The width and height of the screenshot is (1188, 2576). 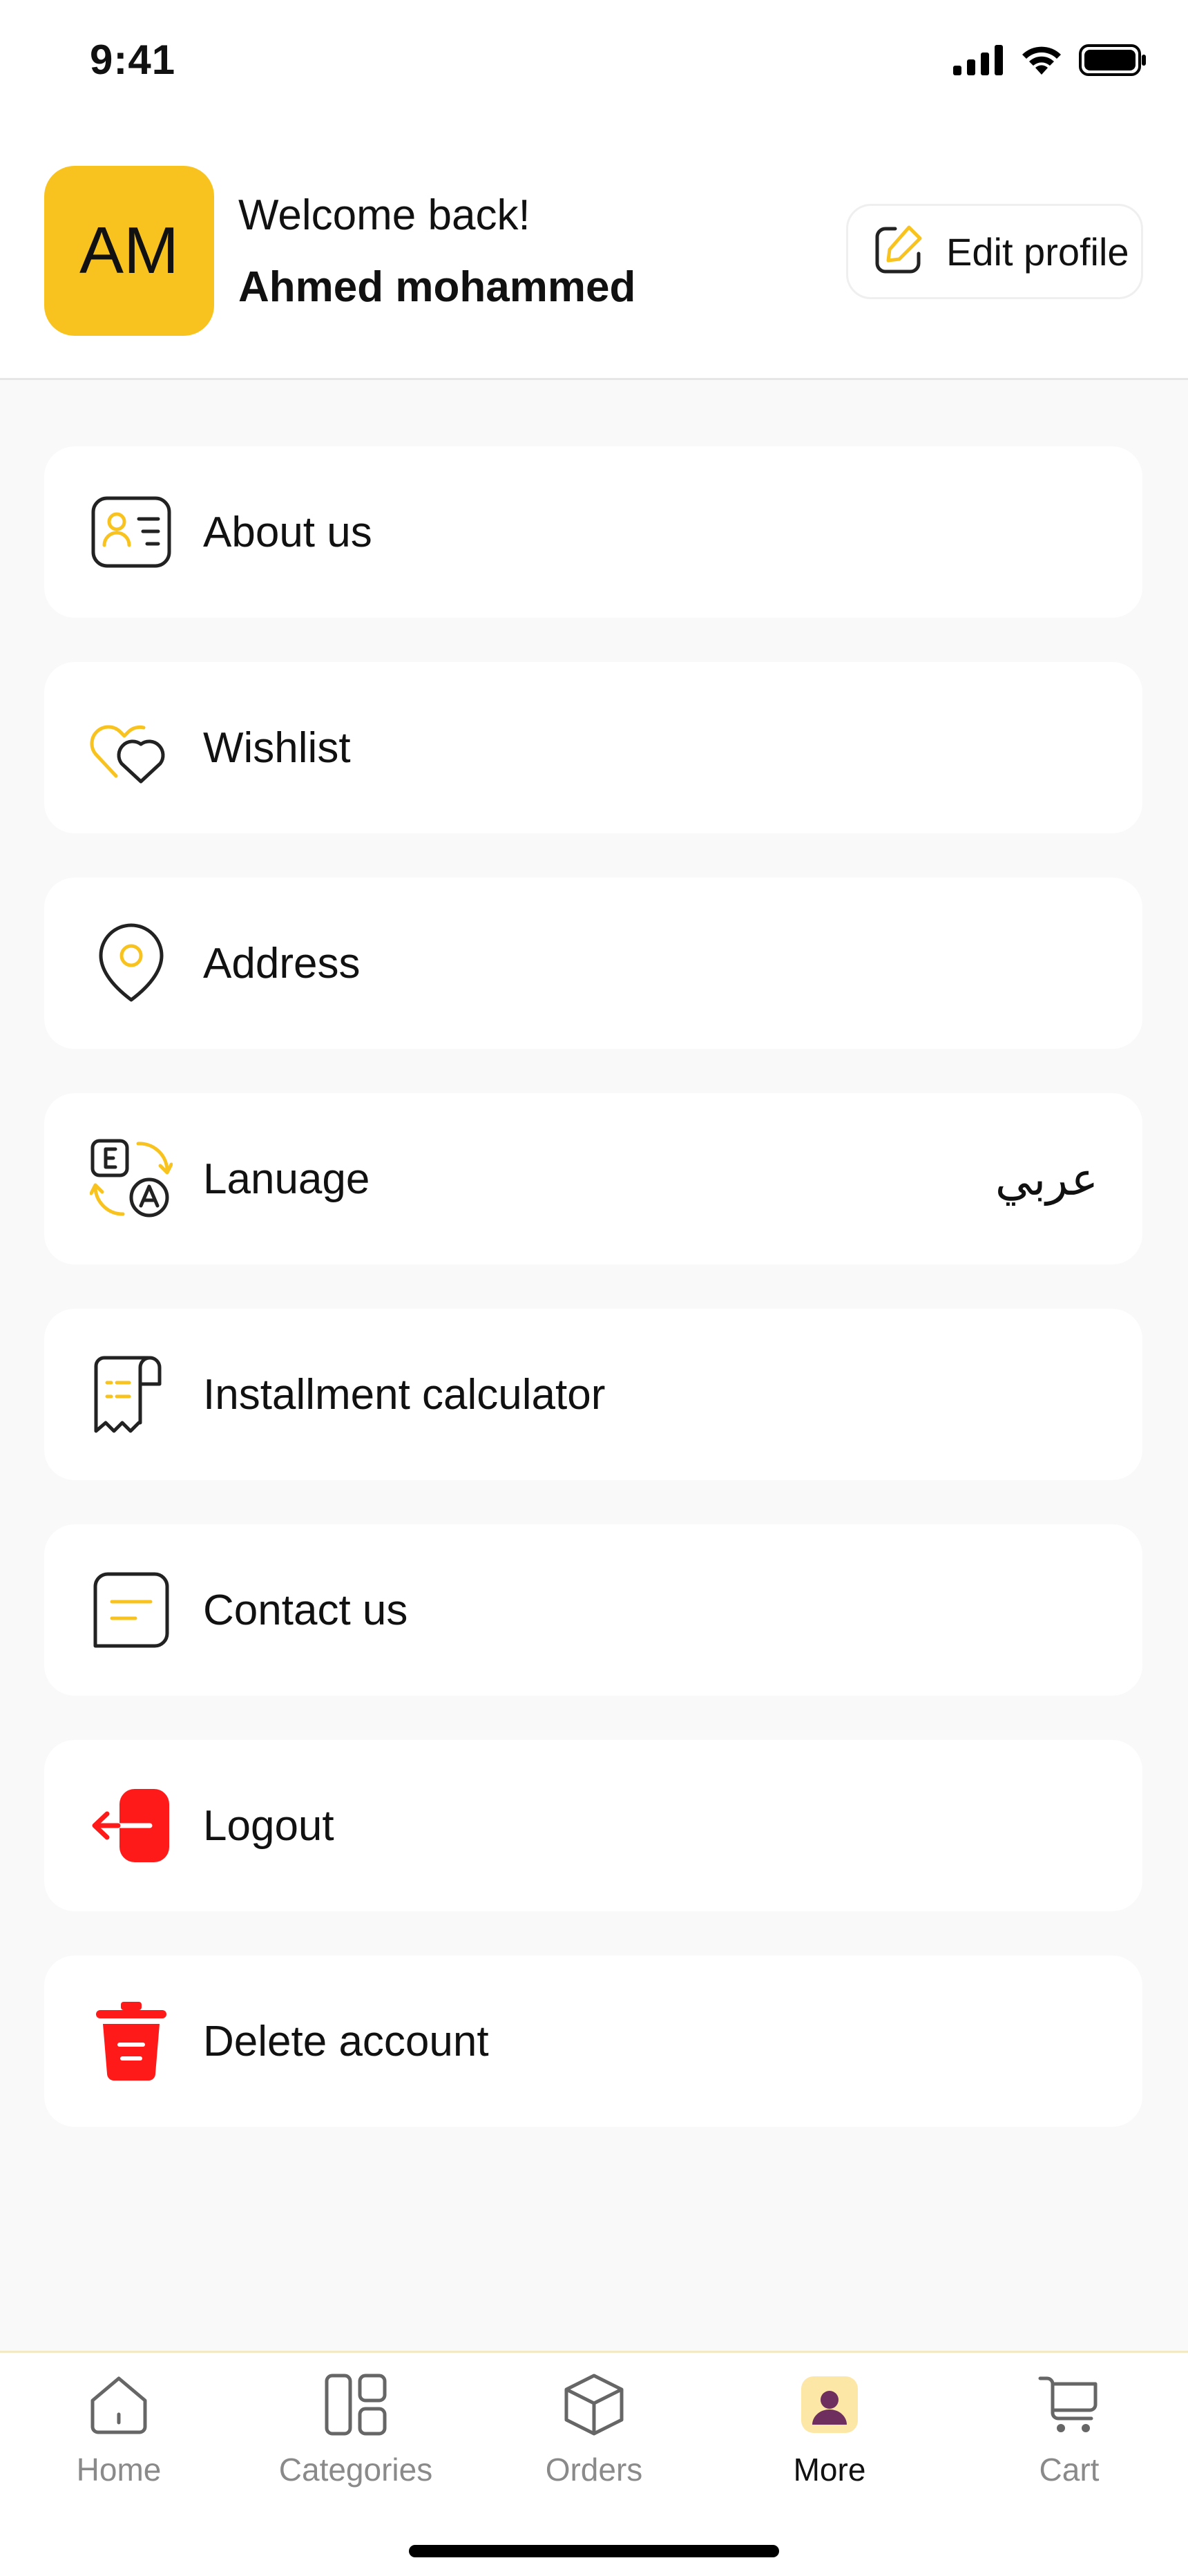 I want to click on tab-label: Cart, so click(x=1069, y=2470).